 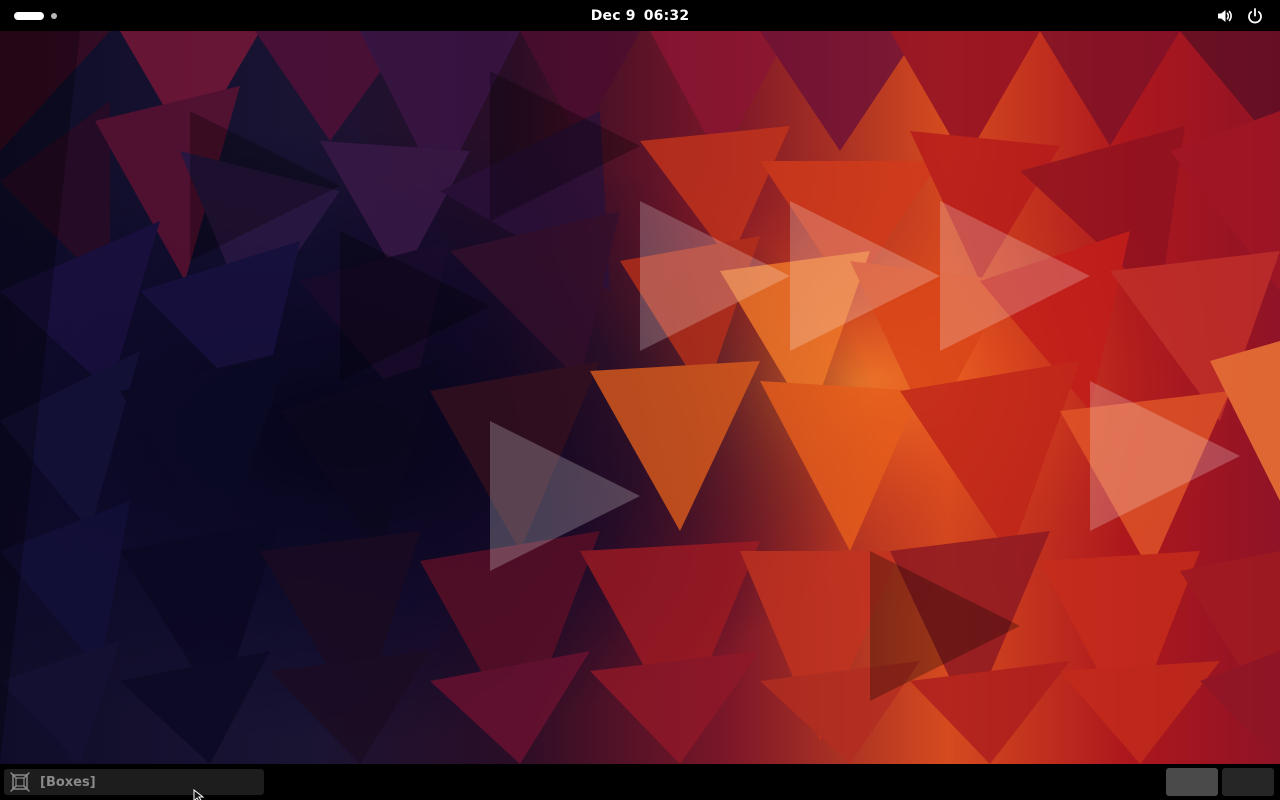 I want to click on power-icon-graphic, so click(x=1255, y=16).